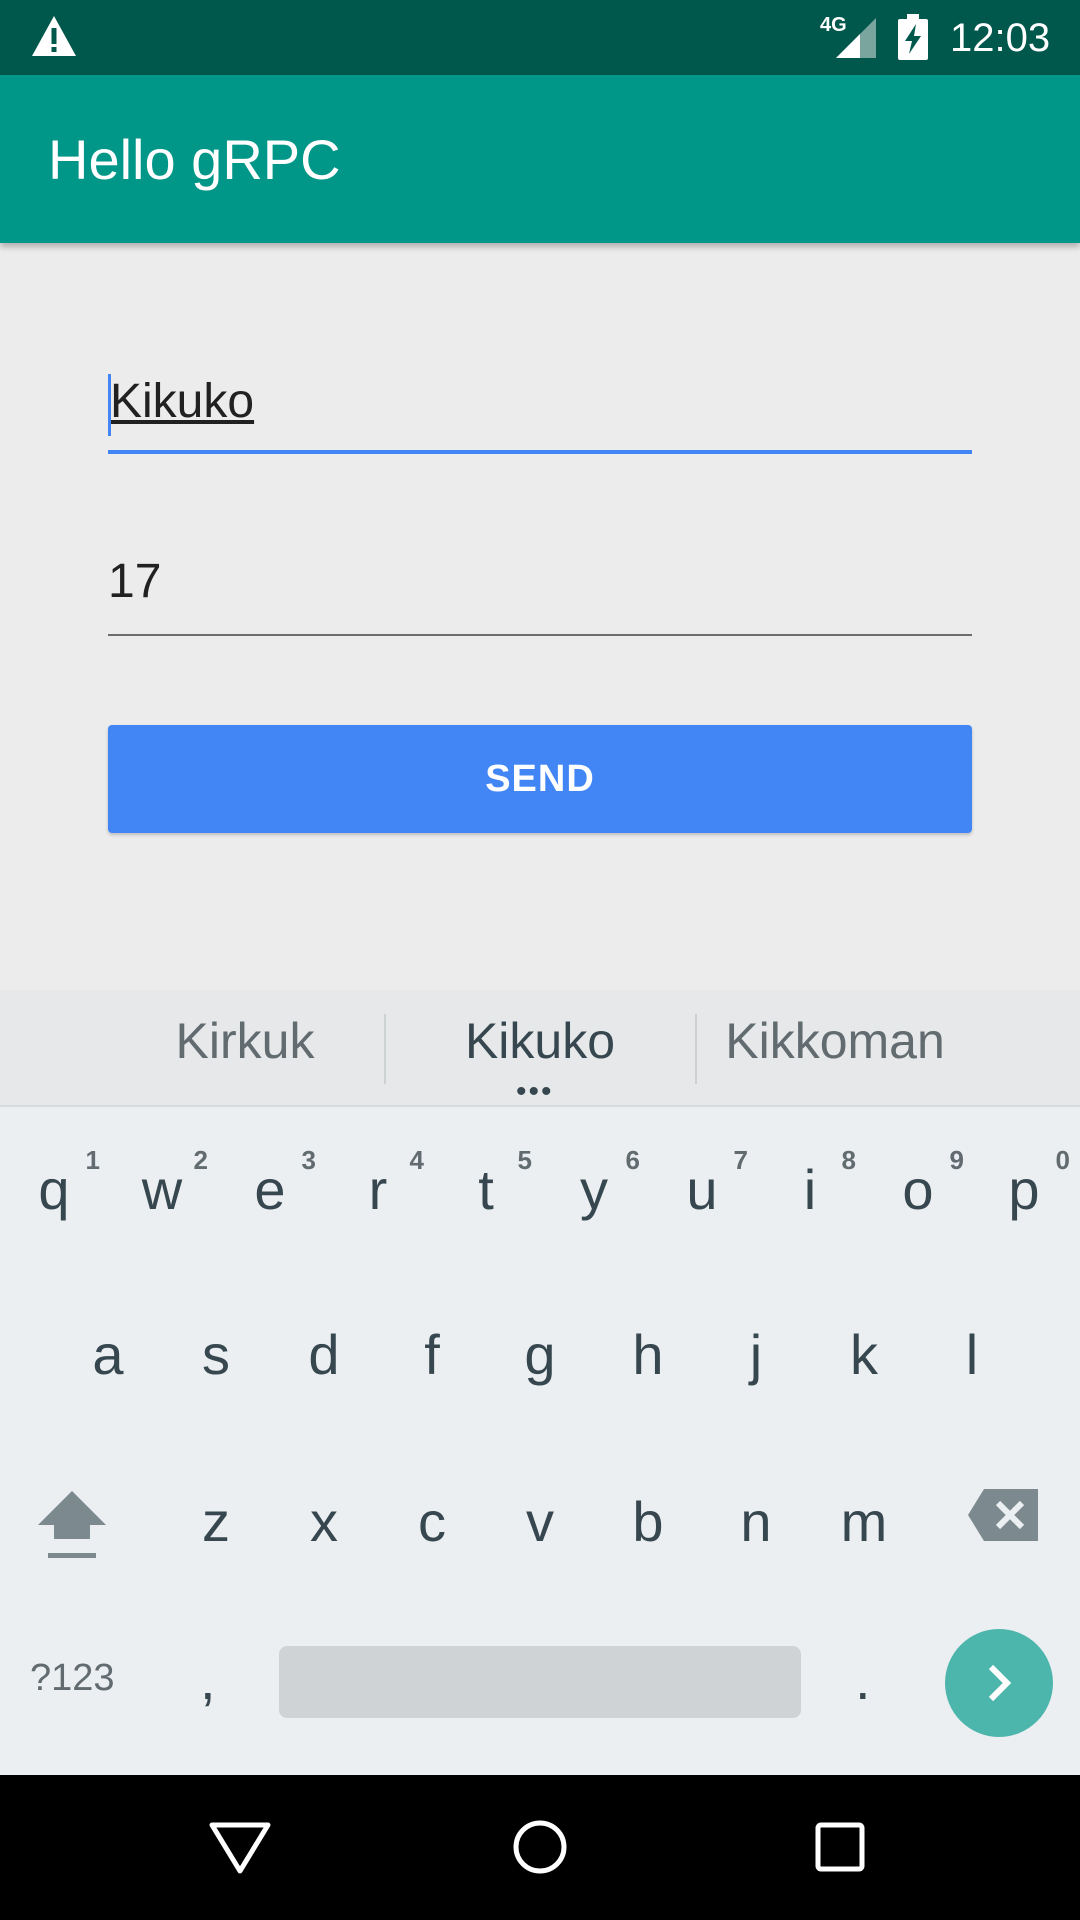  I want to click on key-o: 9o, so click(918, 1183).